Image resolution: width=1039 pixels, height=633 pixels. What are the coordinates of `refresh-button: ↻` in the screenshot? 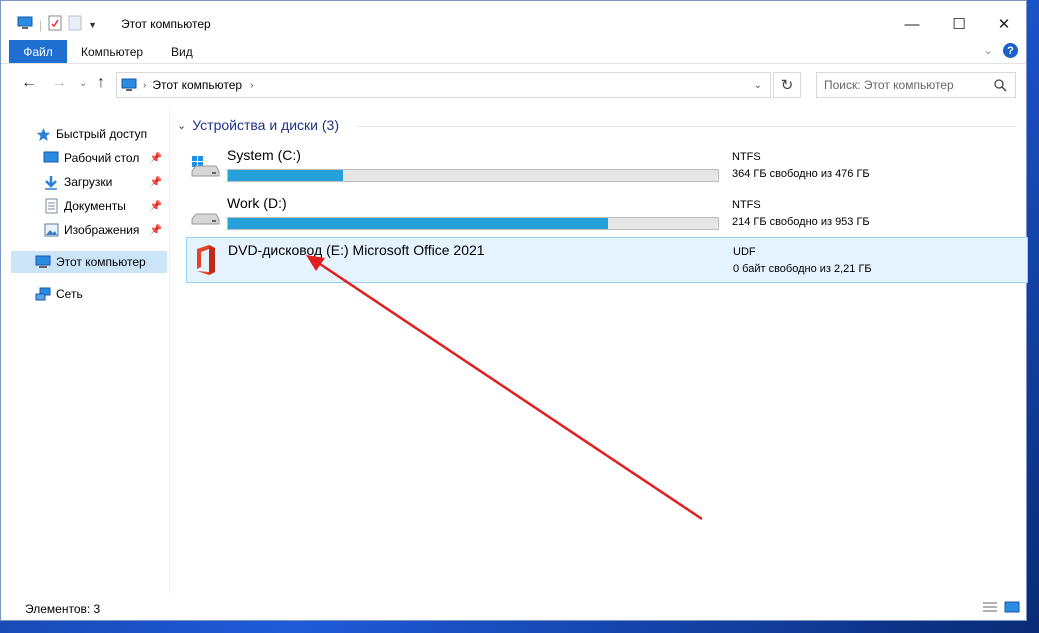 It's located at (787, 85).